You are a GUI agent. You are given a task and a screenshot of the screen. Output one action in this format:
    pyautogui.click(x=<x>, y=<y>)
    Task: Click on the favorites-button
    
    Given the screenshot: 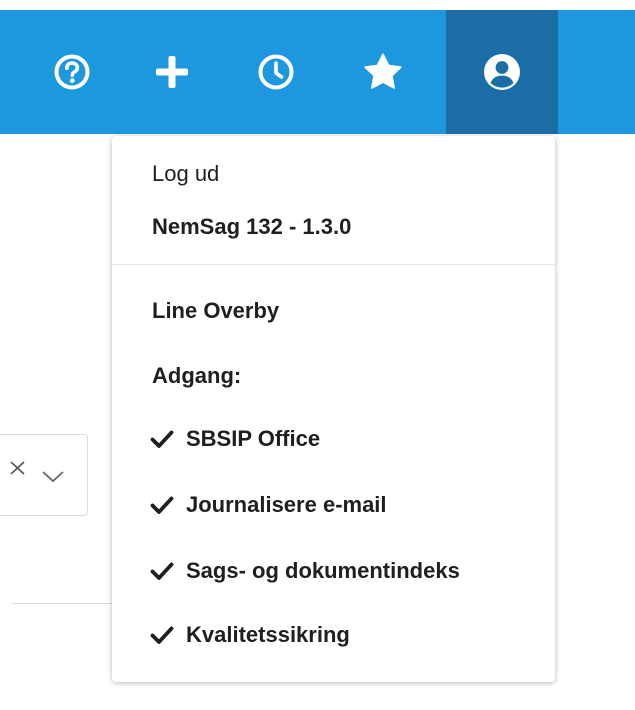 What is the action you would take?
    pyautogui.click(x=383, y=72)
    